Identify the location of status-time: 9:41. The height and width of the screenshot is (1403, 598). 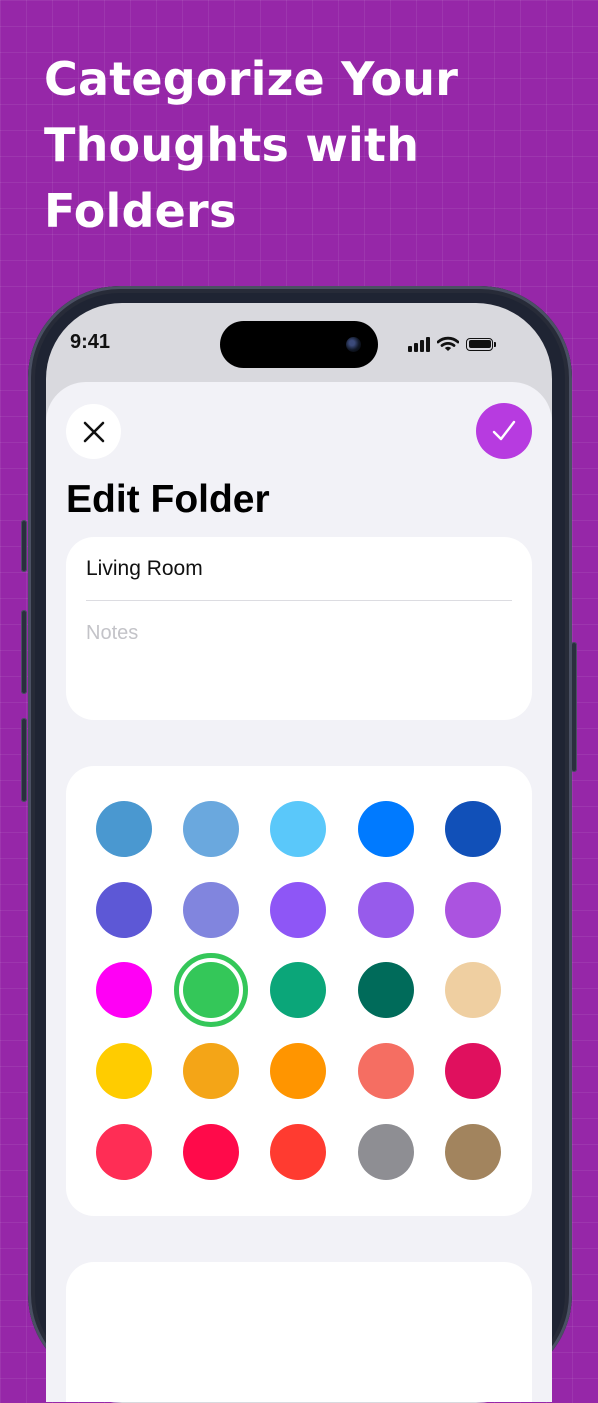
(90, 342).